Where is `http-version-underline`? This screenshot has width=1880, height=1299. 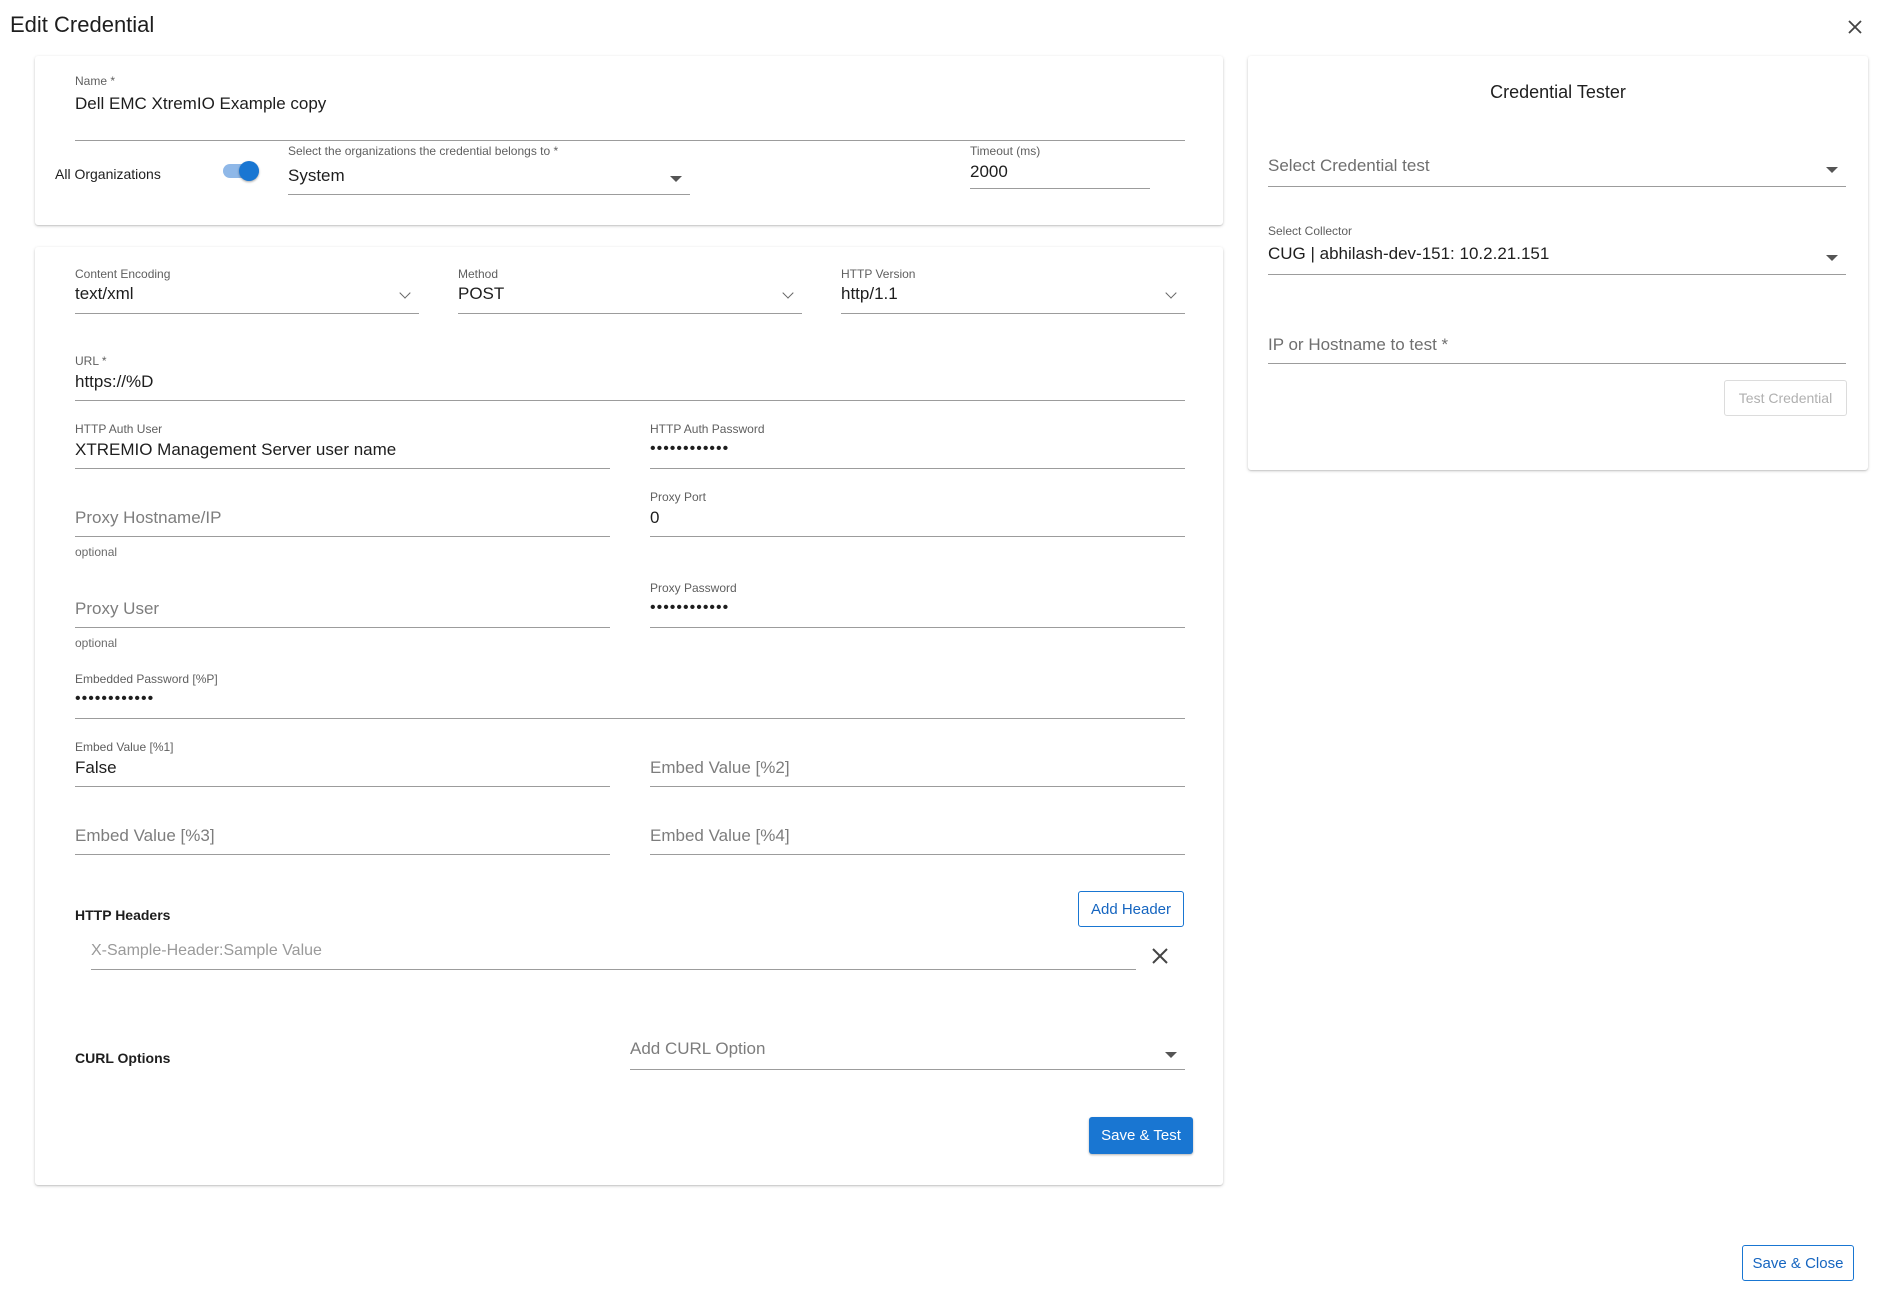 http-version-underline is located at coordinates (1013, 313).